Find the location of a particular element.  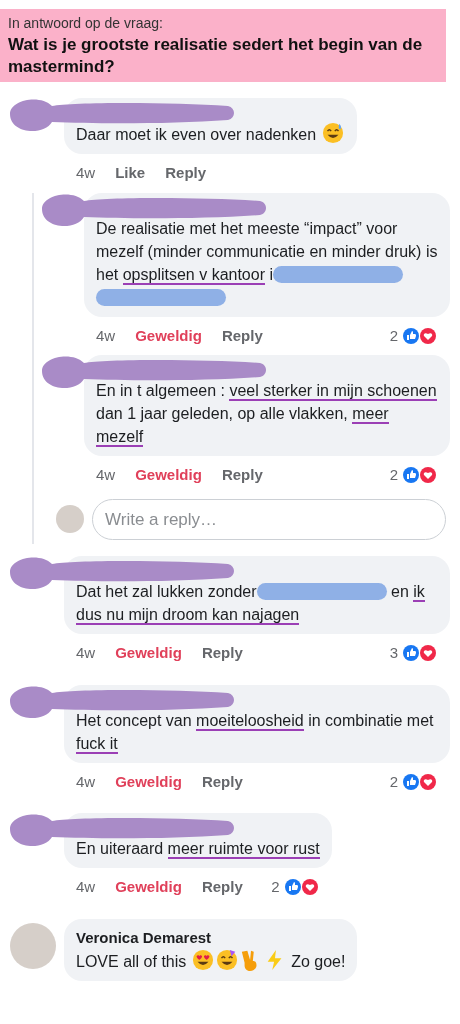

party-face-emoji-icon is located at coordinates (226, 960).